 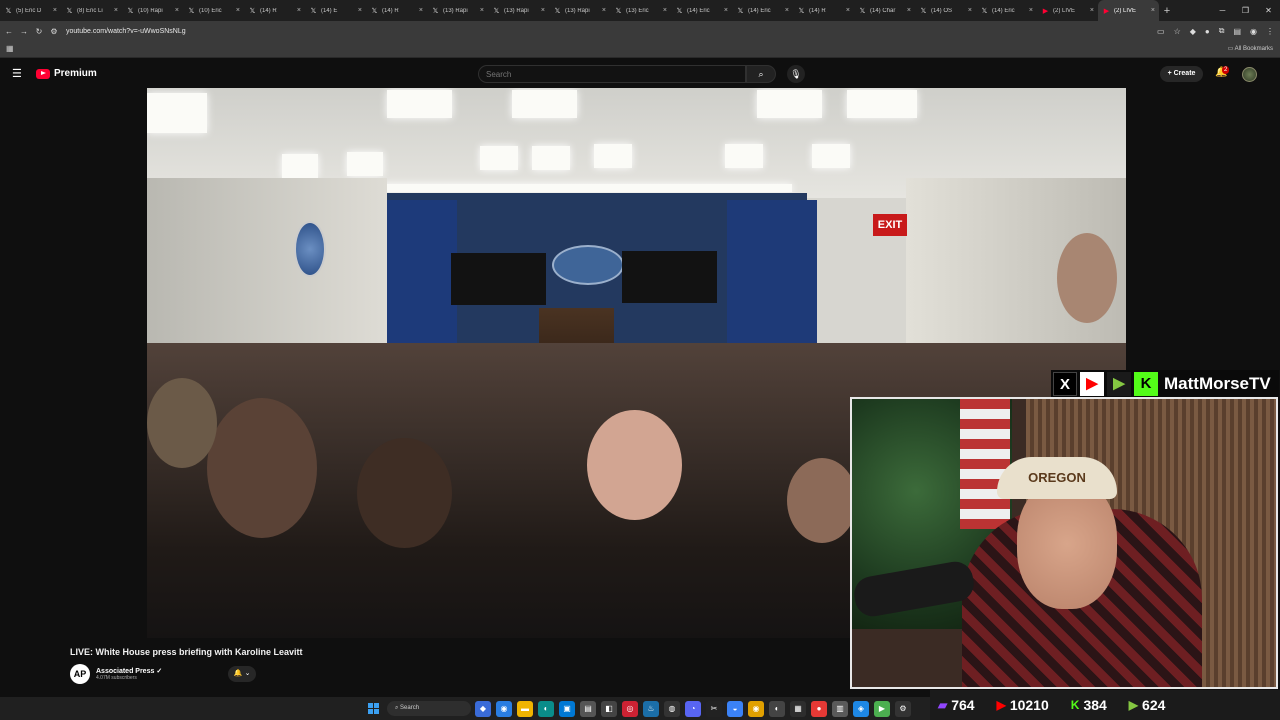 What do you see at coordinates (651, 708) in the screenshot?
I see `steam-icon: ♨` at bounding box center [651, 708].